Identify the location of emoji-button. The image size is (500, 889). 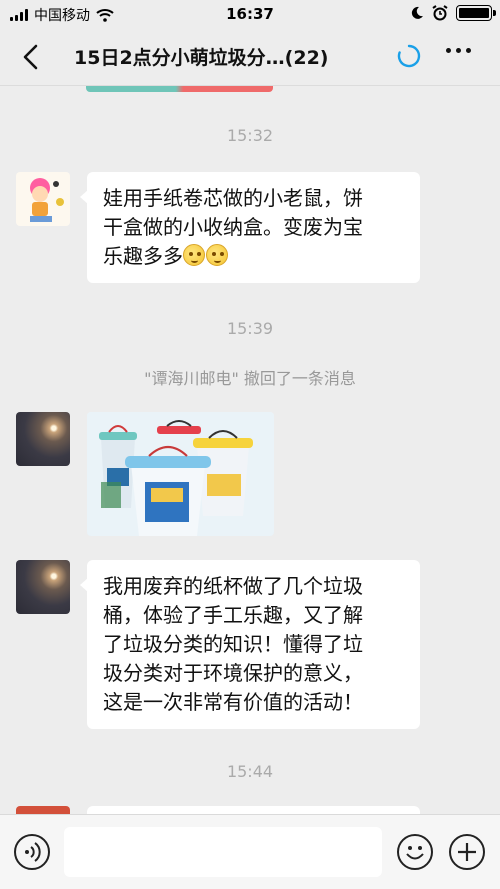
(415, 852).